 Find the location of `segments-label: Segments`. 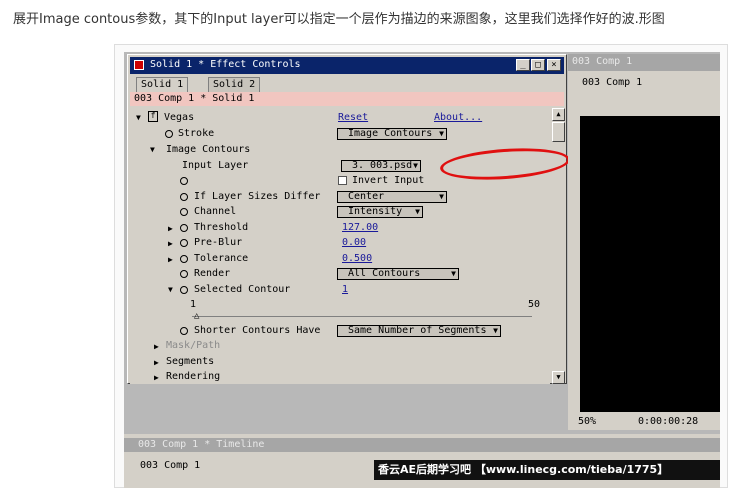

segments-label: Segments is located at coordinates (190, 361).